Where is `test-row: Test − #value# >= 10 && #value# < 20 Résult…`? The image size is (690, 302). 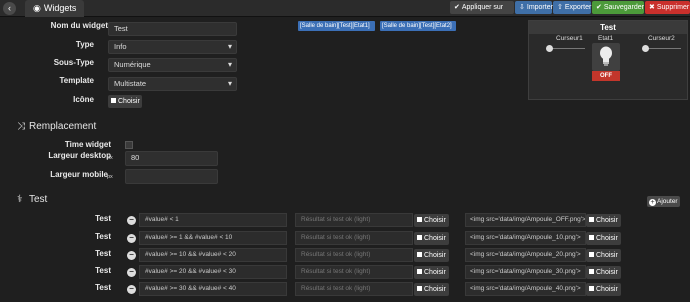 test-row: Test − #value# >= 10 && #value# < 20 Résult… is located at coordinates (345, 255).